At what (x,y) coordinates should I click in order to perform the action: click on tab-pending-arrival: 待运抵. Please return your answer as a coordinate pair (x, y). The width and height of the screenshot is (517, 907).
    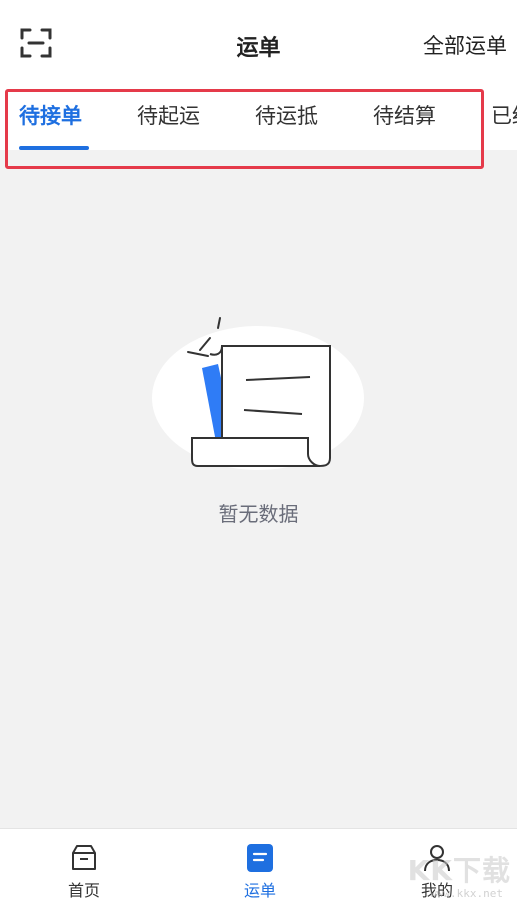
    Looking at the image, I should click on (286, 115).